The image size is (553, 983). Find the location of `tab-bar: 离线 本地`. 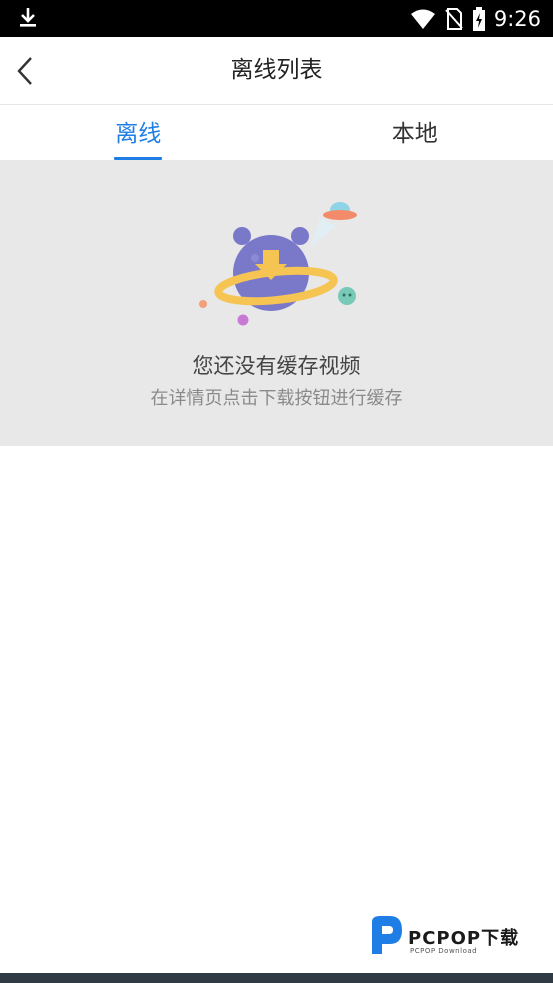

tab-bar: 离线 本地 is located at coordinates (276, 132).